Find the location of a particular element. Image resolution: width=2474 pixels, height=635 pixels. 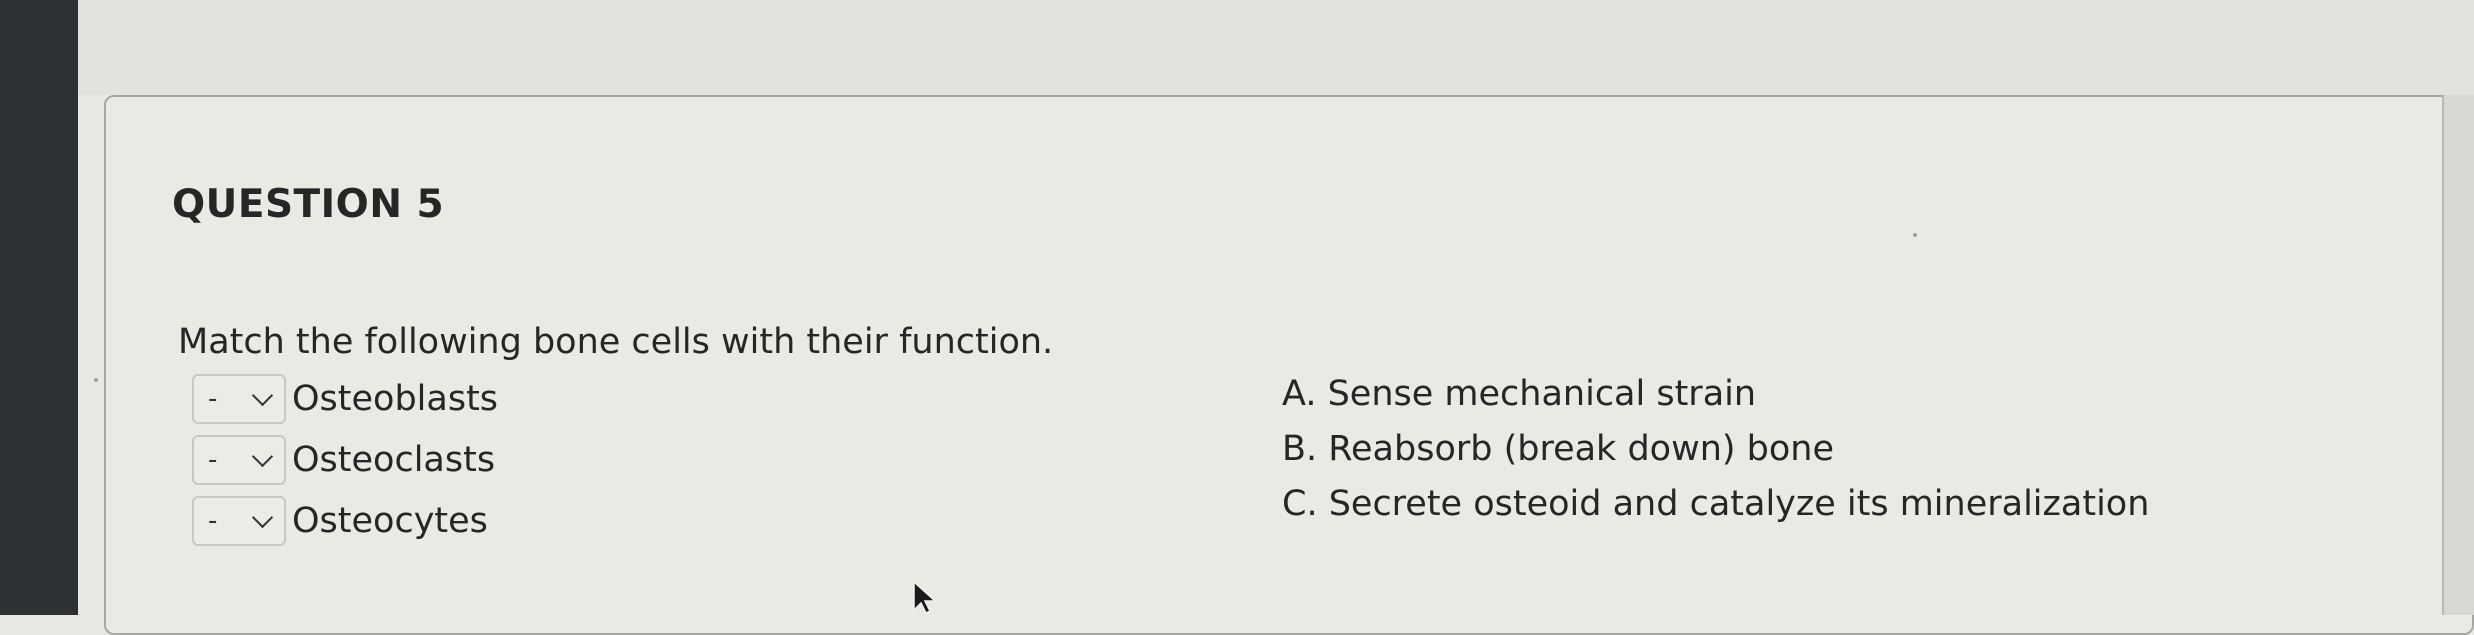

answer-select-osteocytes: - is located at coordinates (239, 521).